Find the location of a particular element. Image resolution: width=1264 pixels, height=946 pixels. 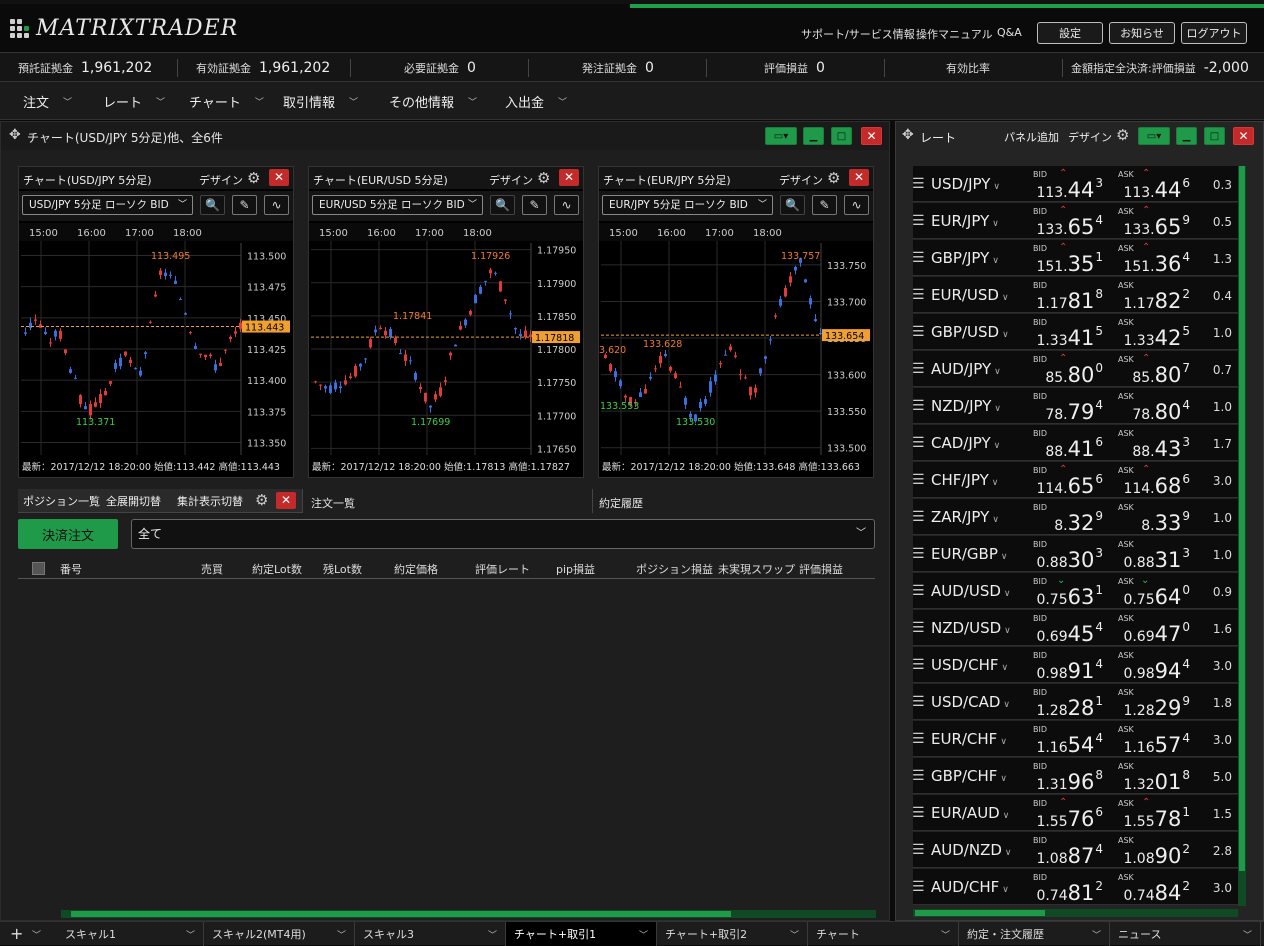

close-order-button: 決済注文 is located at coordinates (68, 534).